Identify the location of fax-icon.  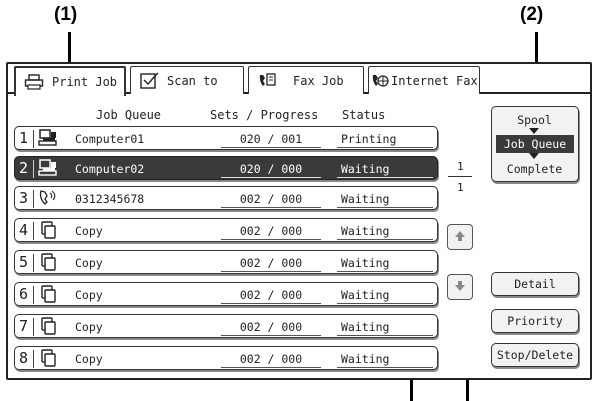
(267, 81).